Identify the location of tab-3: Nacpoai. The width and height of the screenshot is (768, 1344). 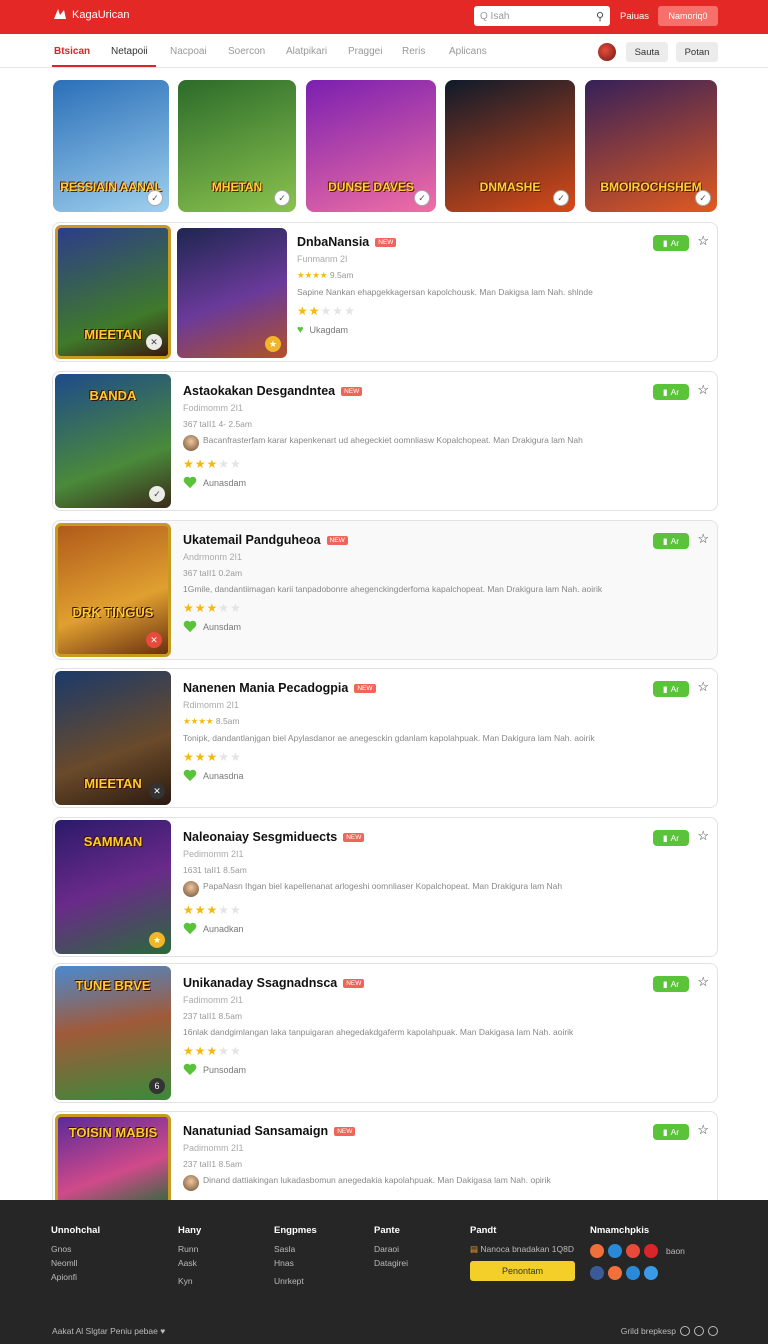
(188, 51).